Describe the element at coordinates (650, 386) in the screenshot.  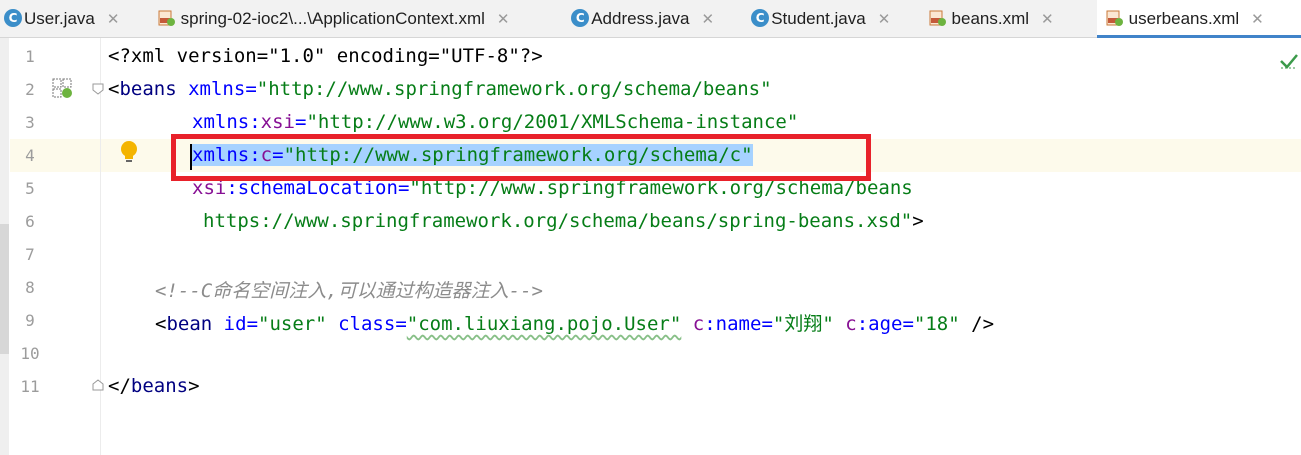
I see `code-line-11: 11 </beans>` at that location.